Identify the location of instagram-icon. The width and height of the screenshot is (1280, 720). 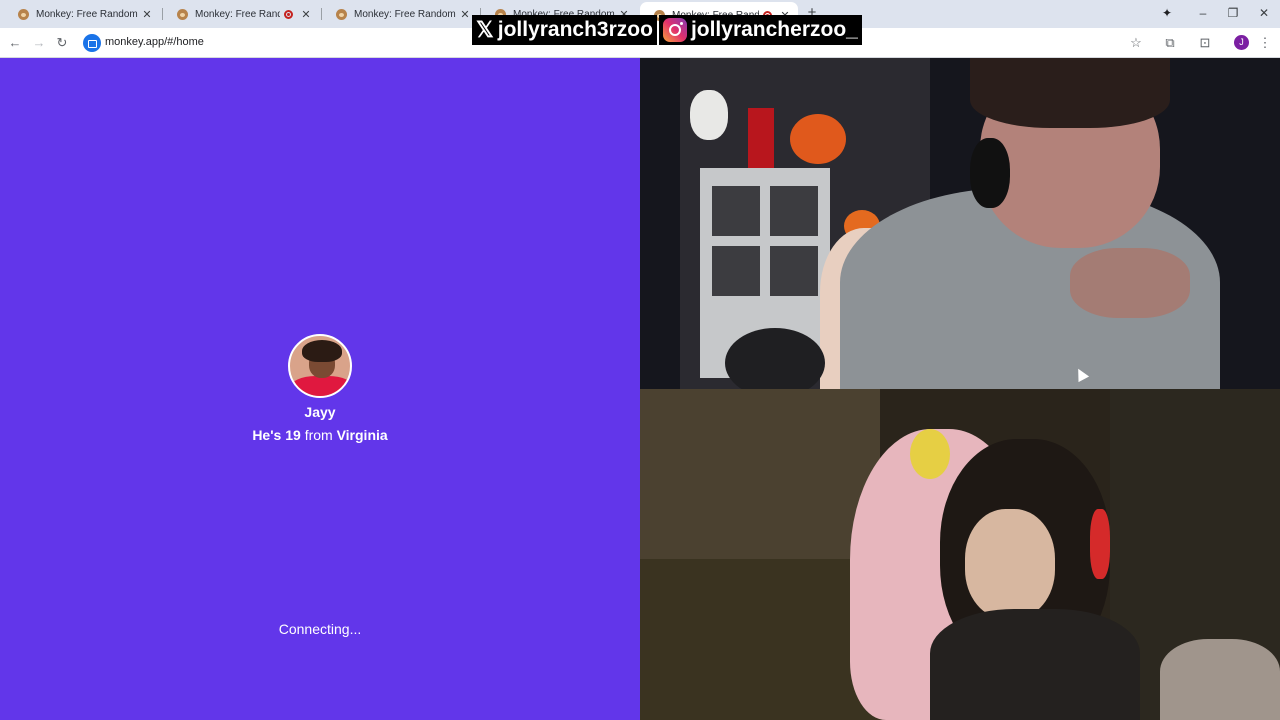
(674, 30).